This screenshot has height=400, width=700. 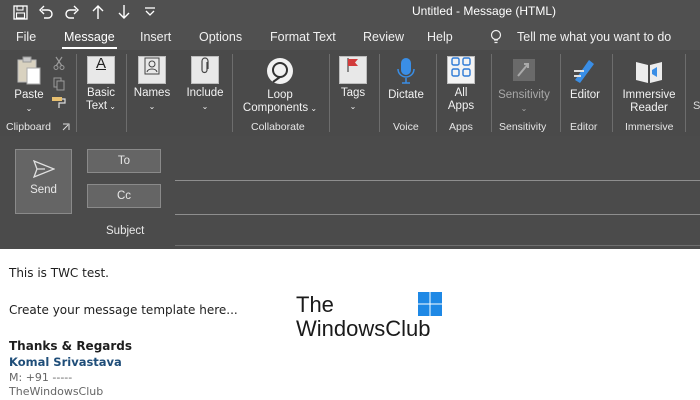 I want to click on group-immersive-label: Immersive, so click(x=649, y=127).